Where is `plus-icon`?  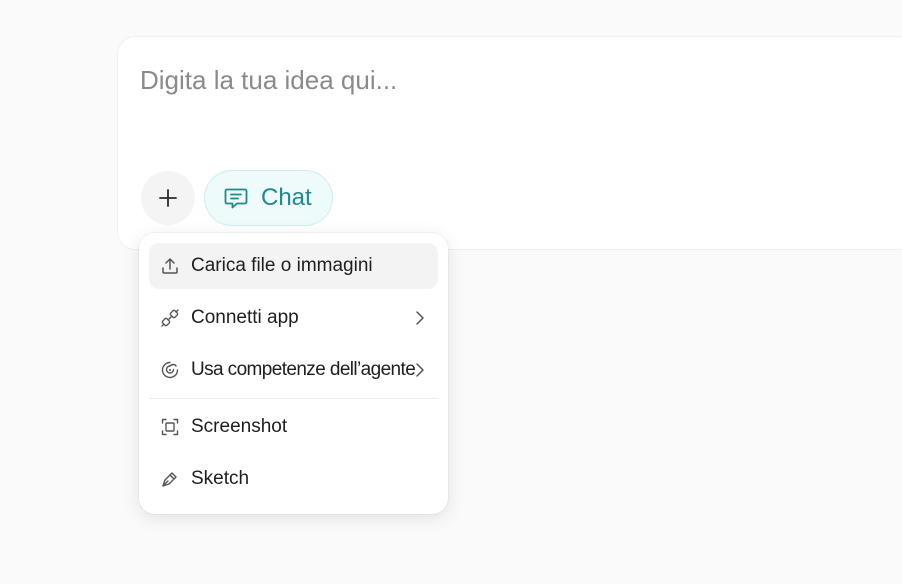 plus-icon is located at coordinates (168, 198).